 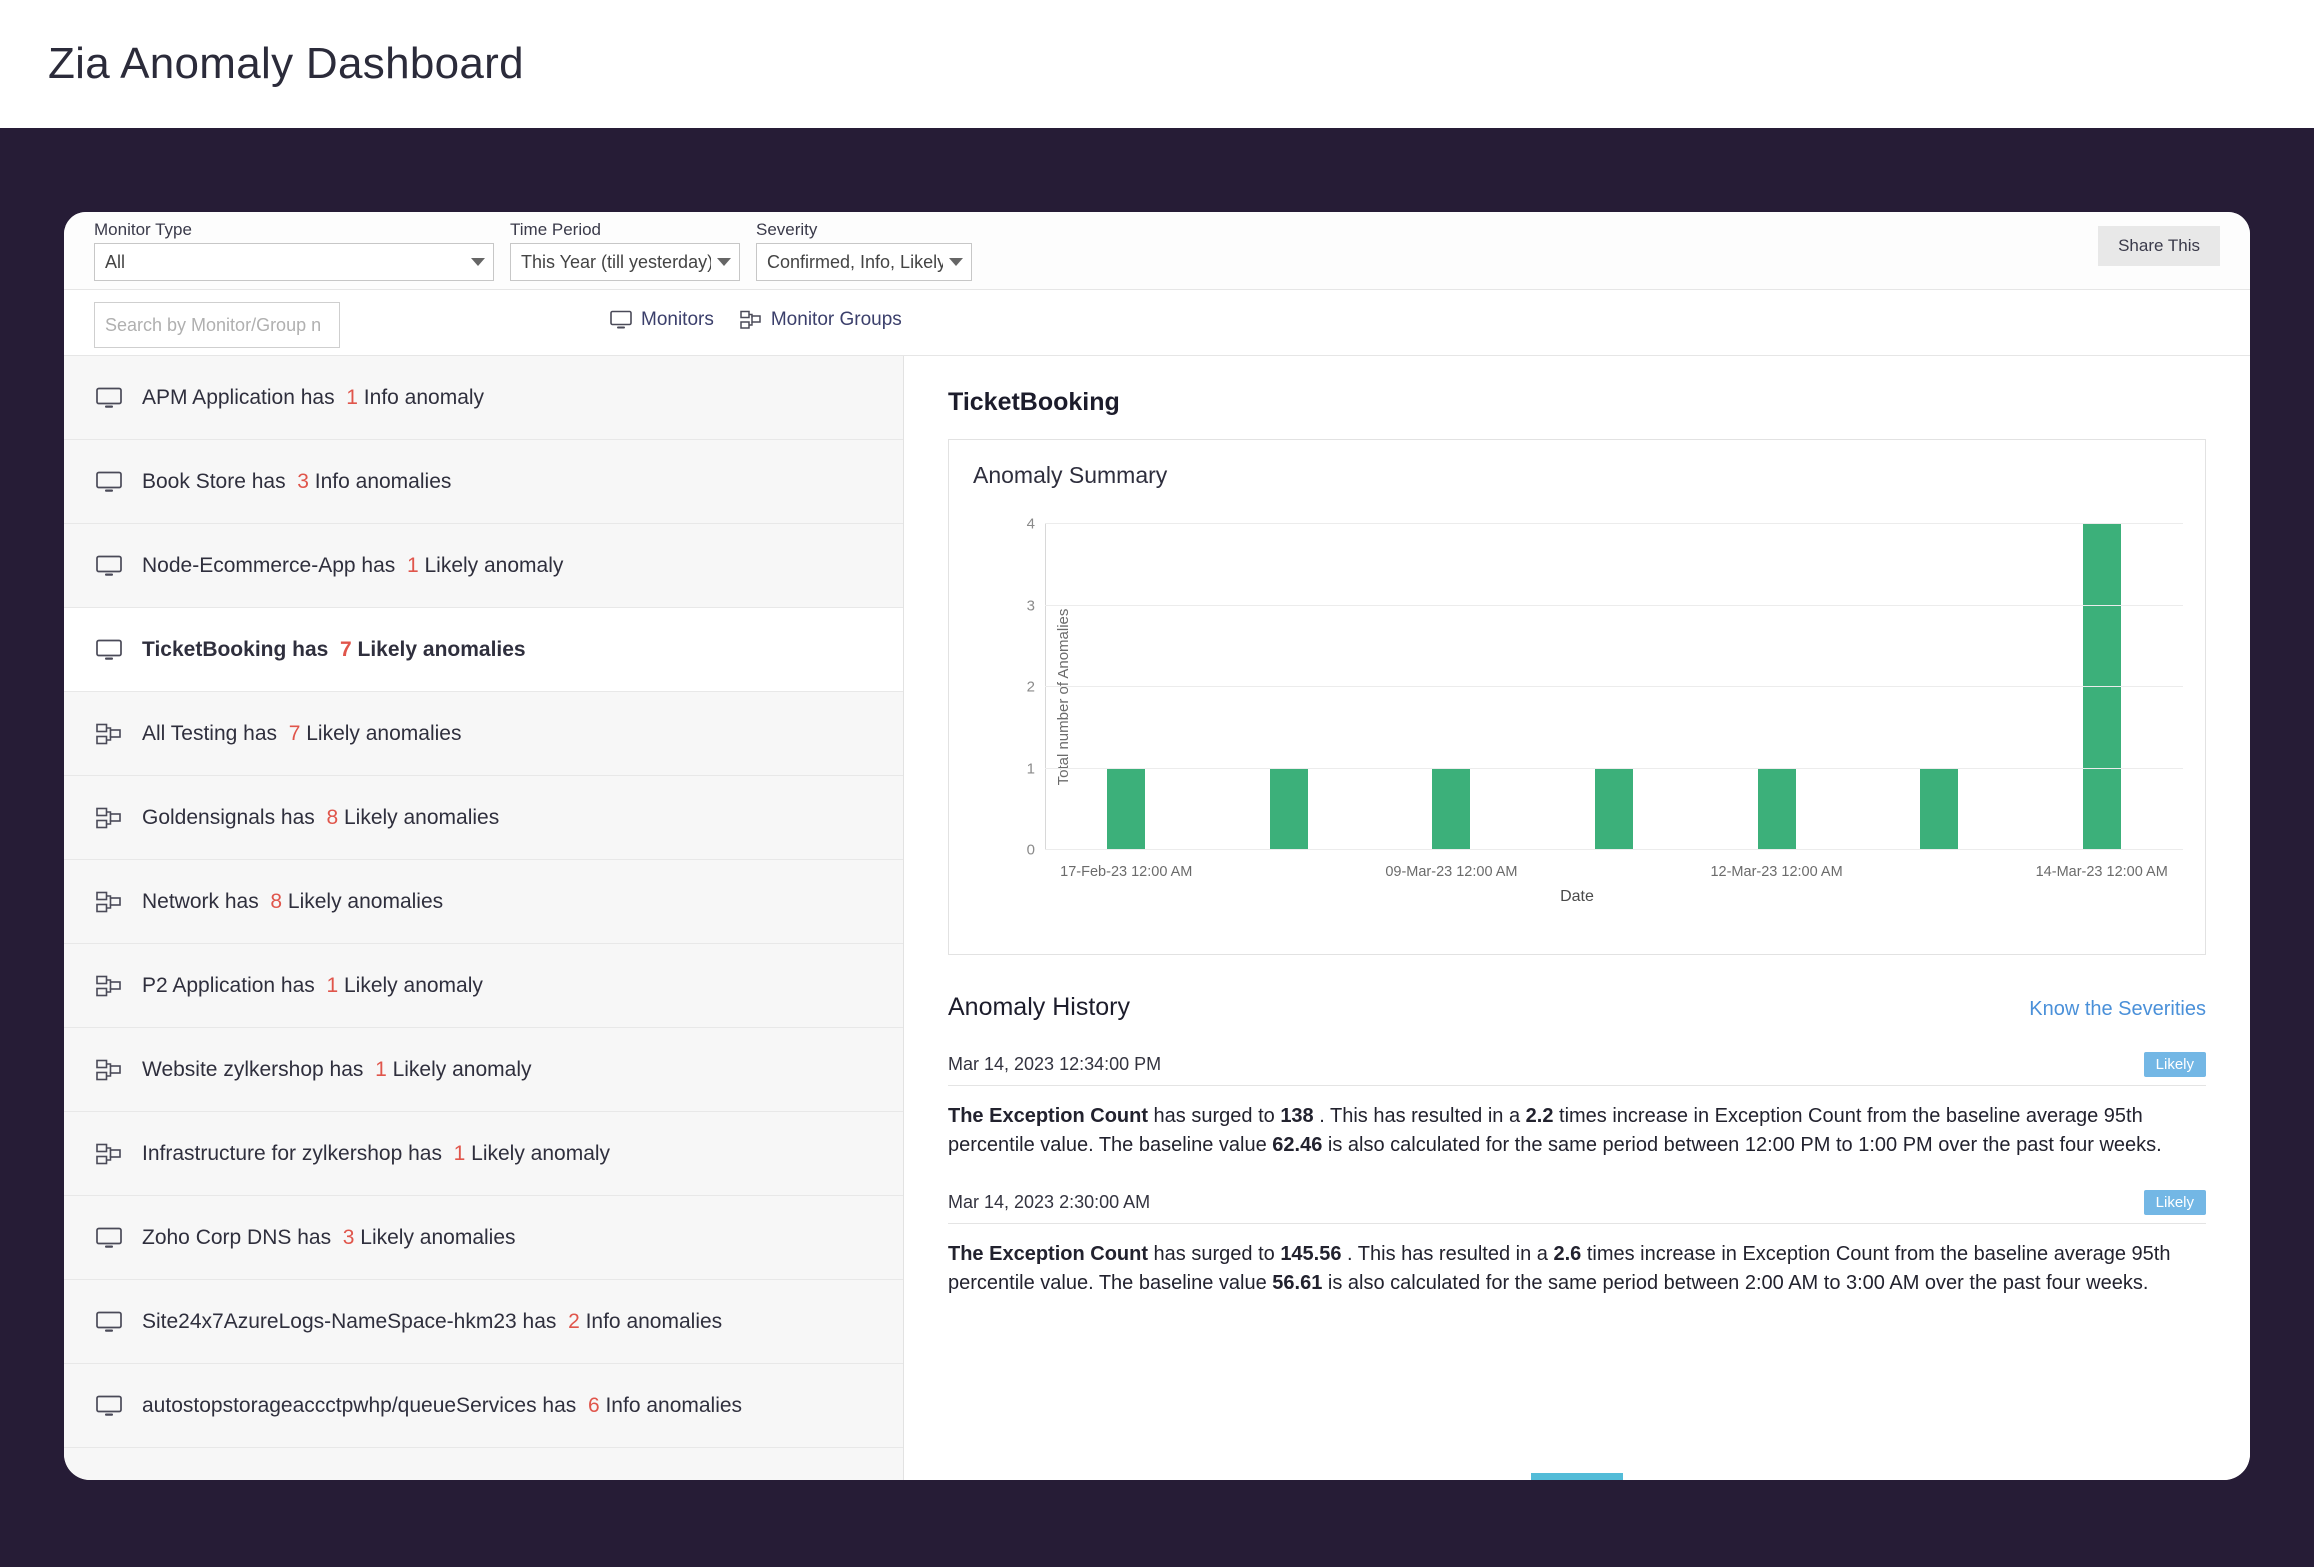 I want to click on monitor-list-item: Goldensignals has 8 Likely anomalies, so click(x=483, y=818).